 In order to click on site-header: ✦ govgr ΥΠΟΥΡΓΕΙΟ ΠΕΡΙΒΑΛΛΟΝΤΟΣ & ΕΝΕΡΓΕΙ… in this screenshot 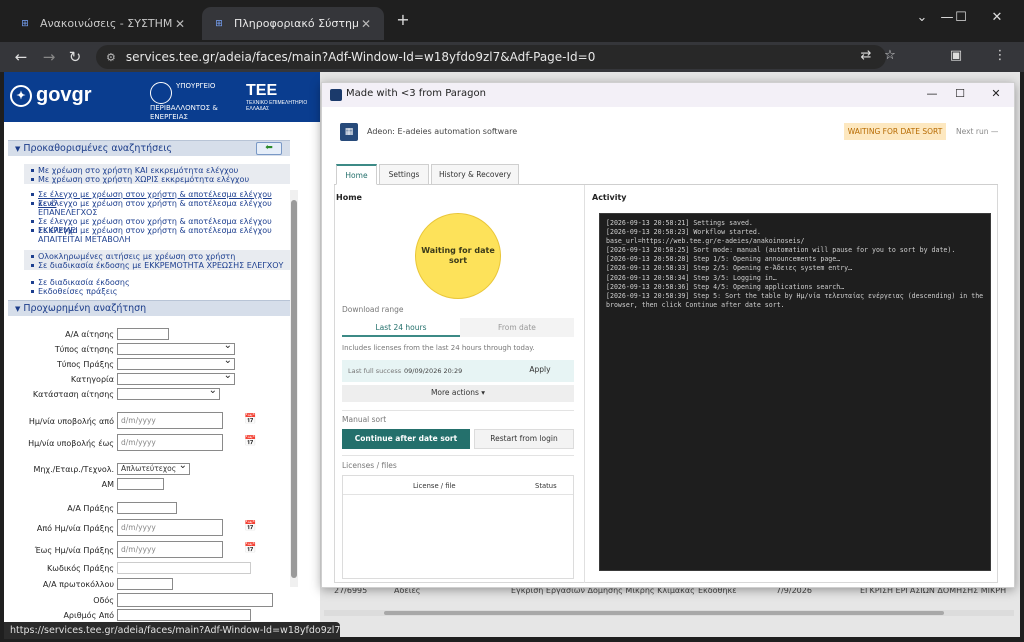, I will do `click(164, 97)`.